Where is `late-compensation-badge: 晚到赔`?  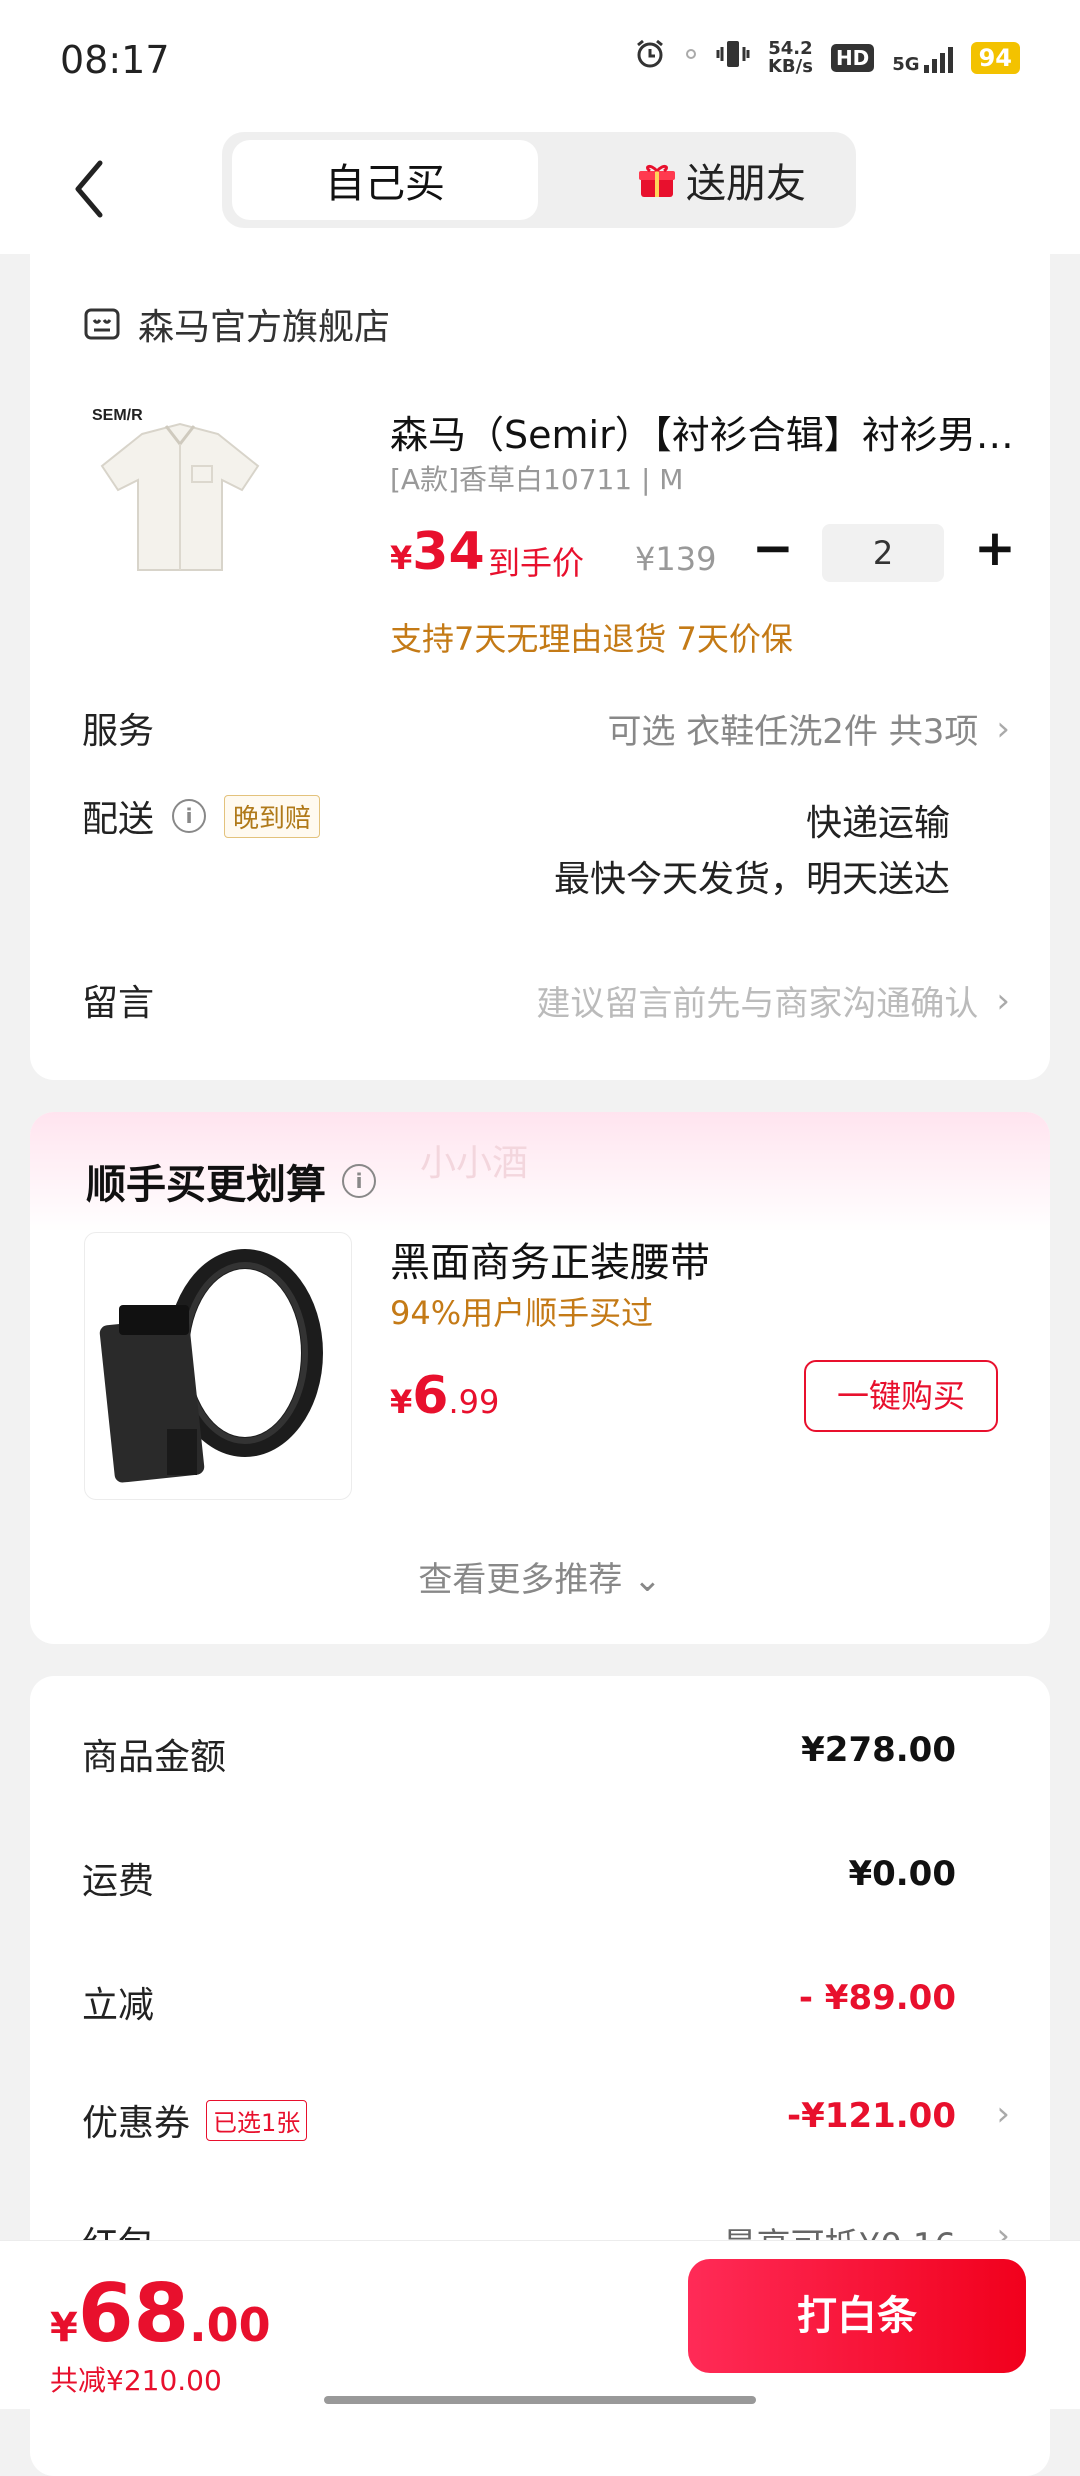
late-compensation-badge: 晚到赔 is located at coordinates (272, 816).